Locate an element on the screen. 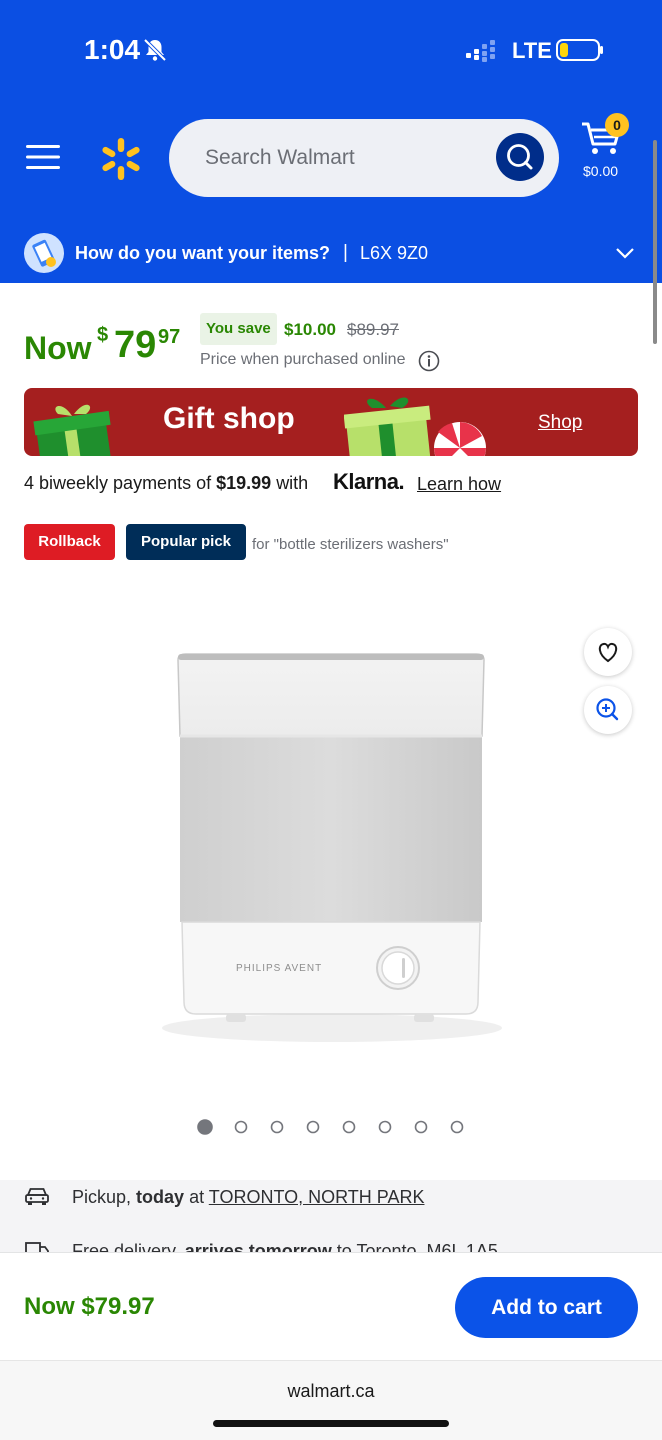 Image resolution: width=662 pixels, height=1440 pixels. product-brand-text: PHILIPS AVENT is located at coordinates (279, 968).